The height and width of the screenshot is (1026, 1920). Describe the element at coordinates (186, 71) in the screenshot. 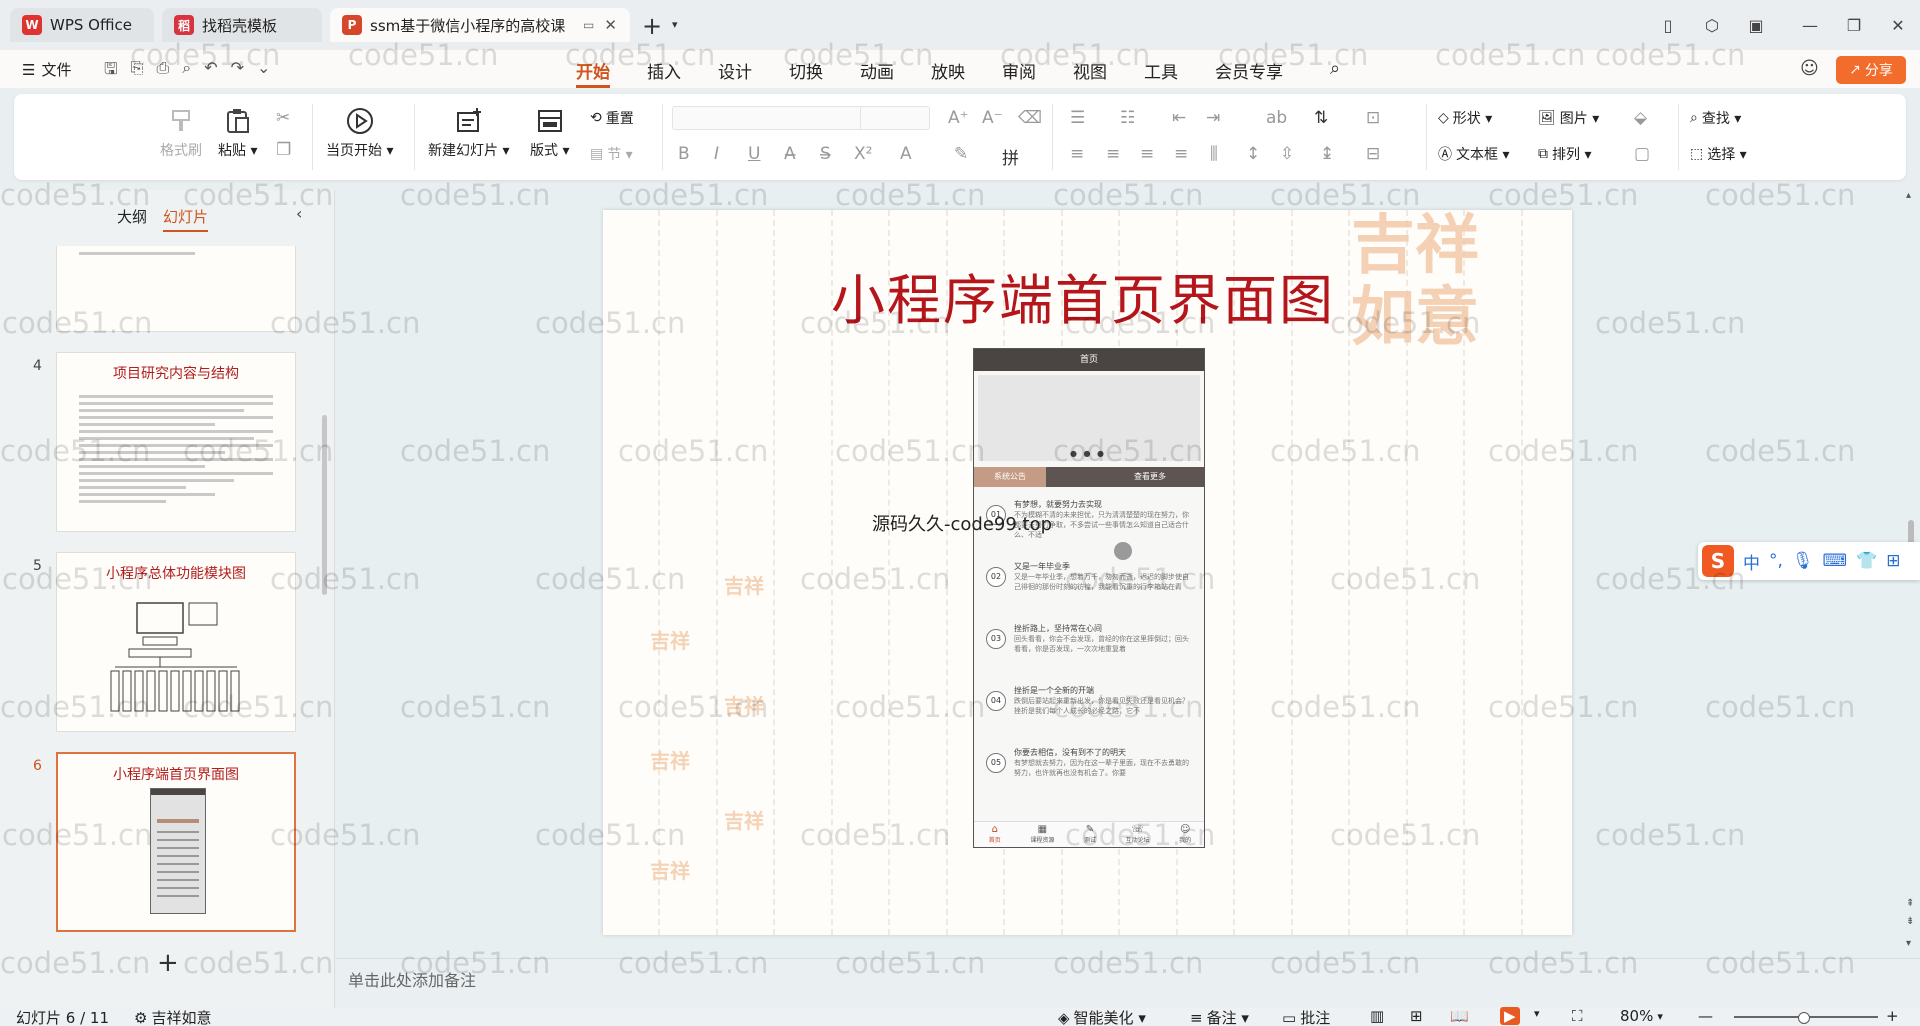

I see `print-preview-icon: ⌕` at that location.